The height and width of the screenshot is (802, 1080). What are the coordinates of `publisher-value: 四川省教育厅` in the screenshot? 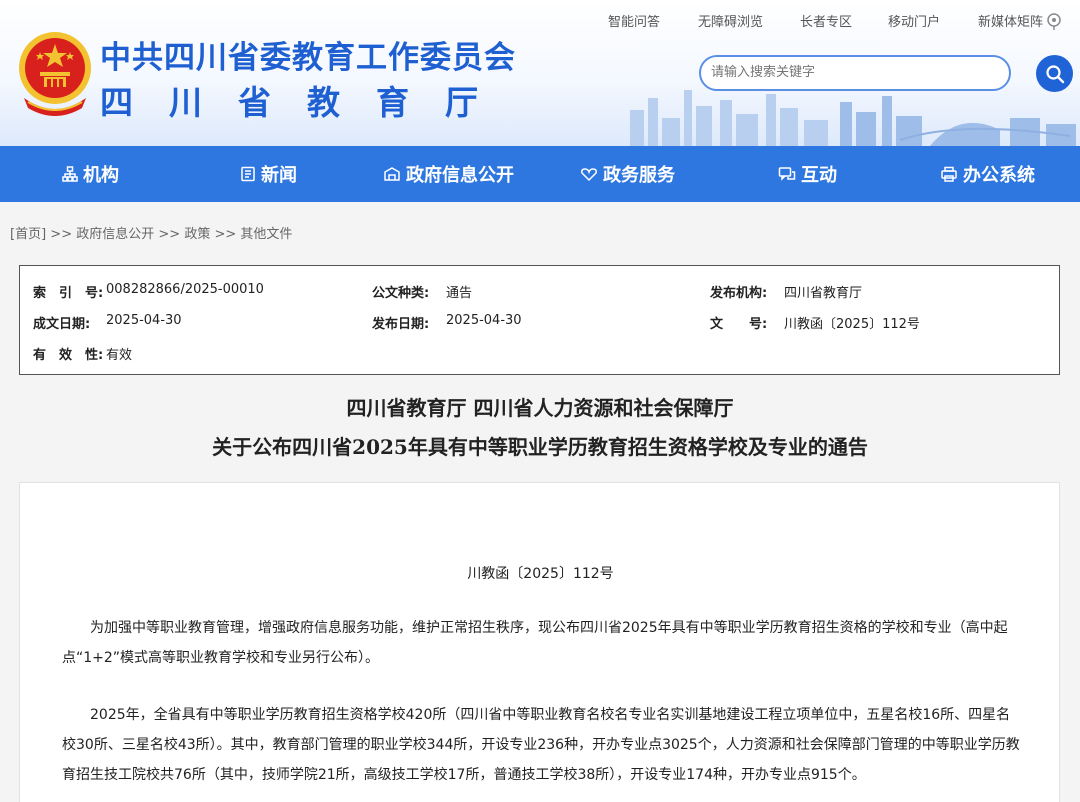 It's located at (823, 293).